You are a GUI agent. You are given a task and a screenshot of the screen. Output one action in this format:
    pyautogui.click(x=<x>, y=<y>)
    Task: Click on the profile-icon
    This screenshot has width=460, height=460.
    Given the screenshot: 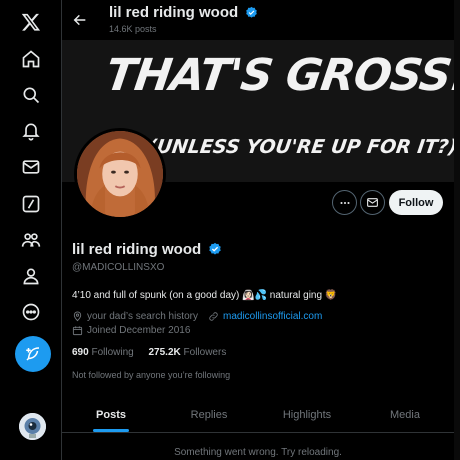 What is the action you would take?
    pyautogui.click(x=31, y=276)
    